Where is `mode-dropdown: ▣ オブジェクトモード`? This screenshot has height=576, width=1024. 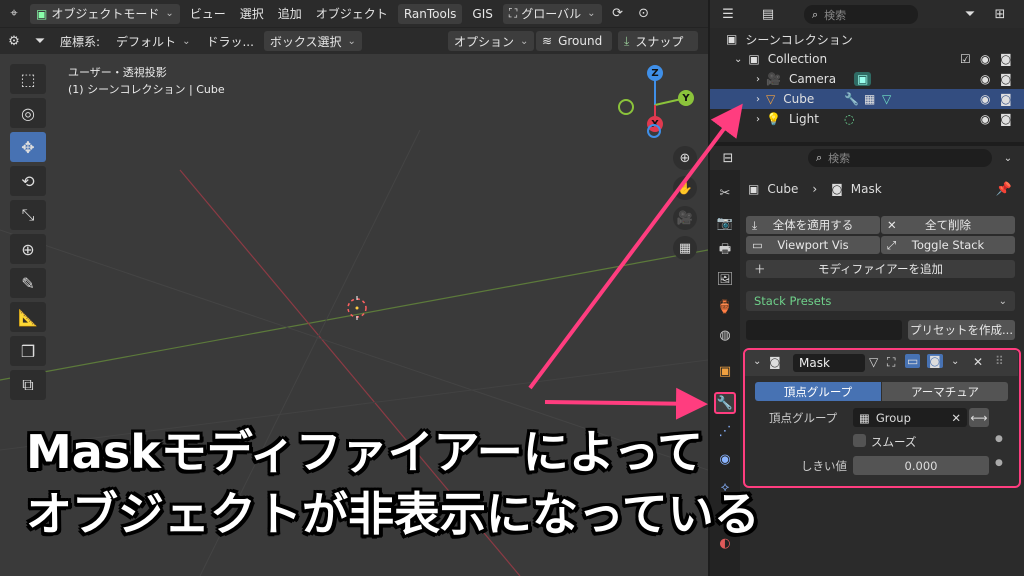
mode-dropdown: ▣ オブジェクトモード is located at coordinates (105, 13).